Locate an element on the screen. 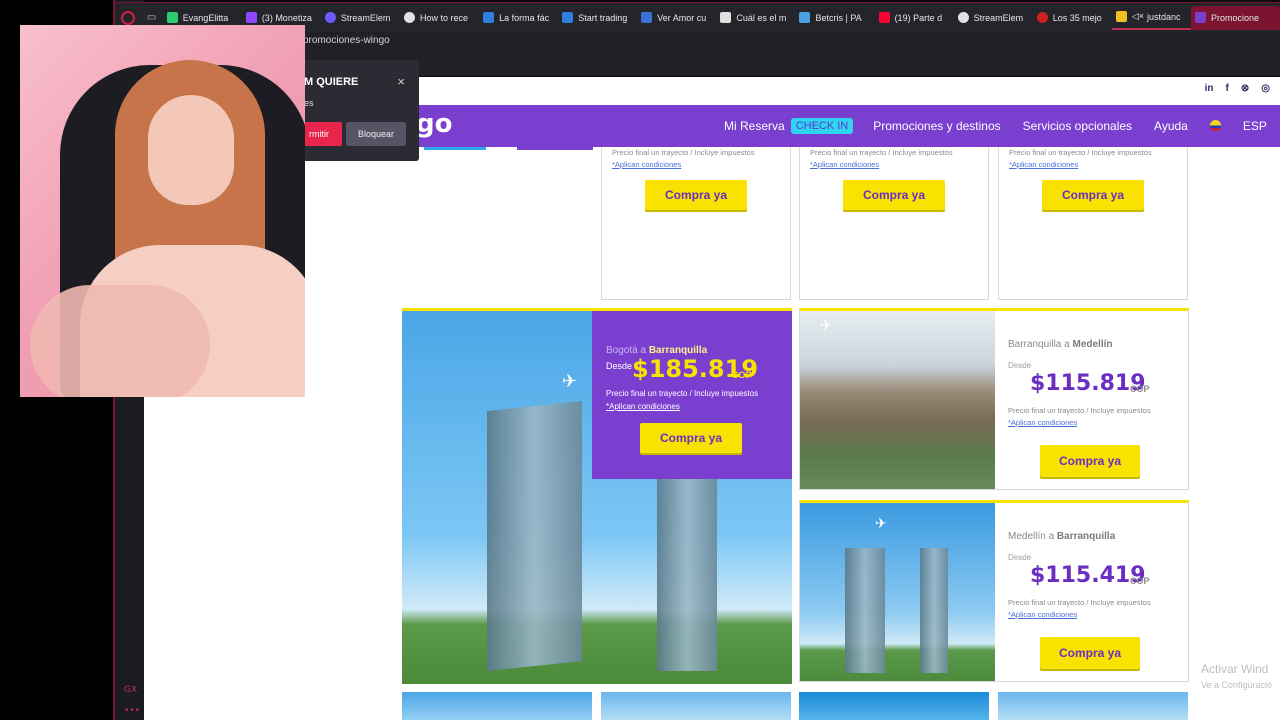  tab-los-35: Los 35 mejo is located at coordinates (1072, 18).